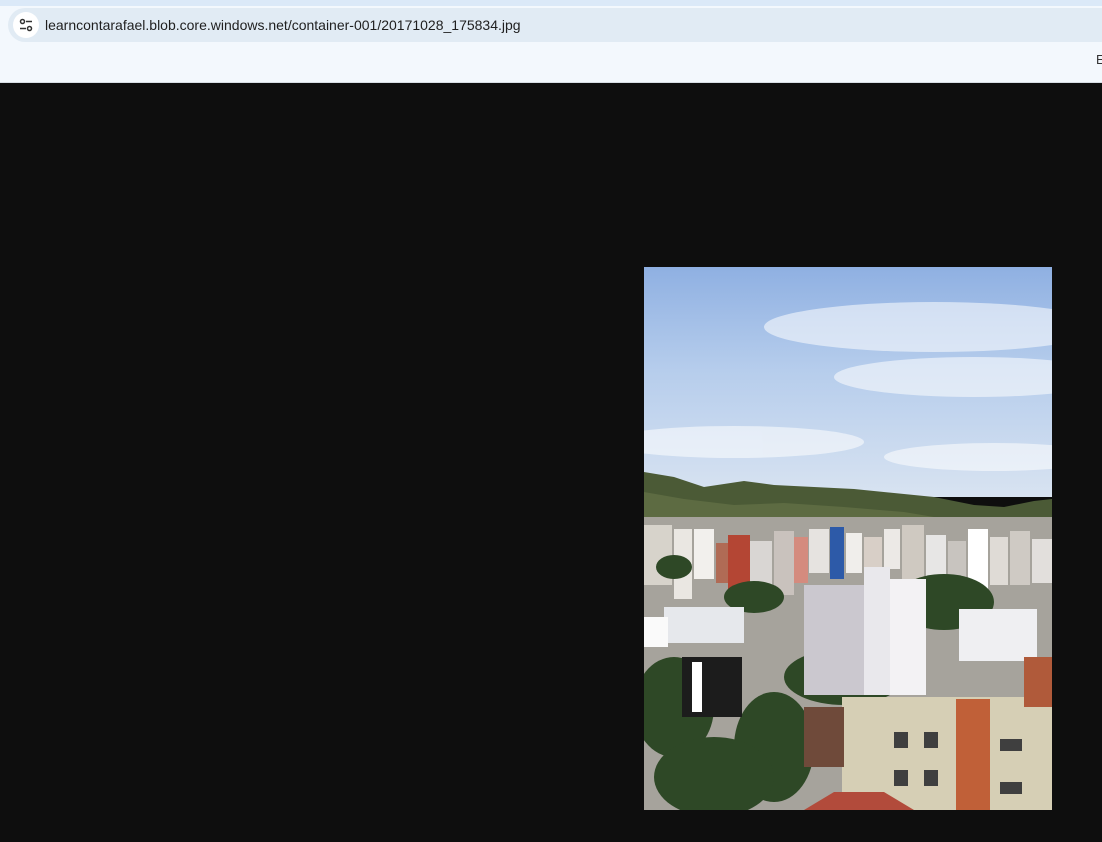 The height and width of the screenshot is (842, 1102). I want to click on site-info-button, so click(26, 25).